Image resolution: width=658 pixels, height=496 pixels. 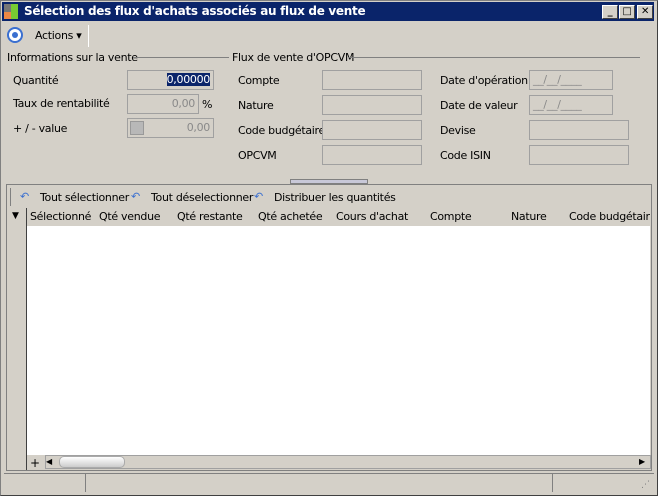 I want to click on column-header: Qté achetée, so click(x=290, y=216).